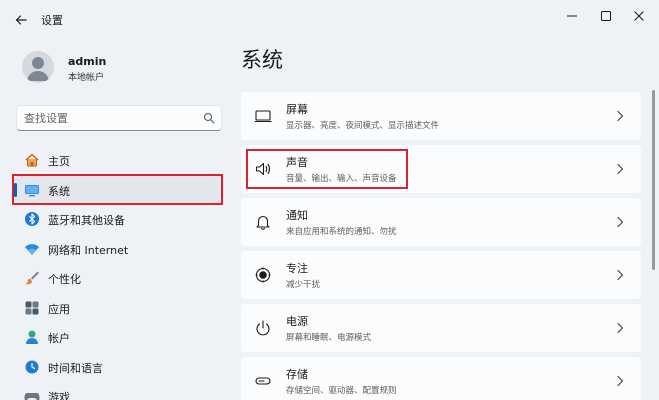  What do you see at coordinates (263, 116) in the screenshot?
I see `monitor-icon` at bounding box center [263, 116].